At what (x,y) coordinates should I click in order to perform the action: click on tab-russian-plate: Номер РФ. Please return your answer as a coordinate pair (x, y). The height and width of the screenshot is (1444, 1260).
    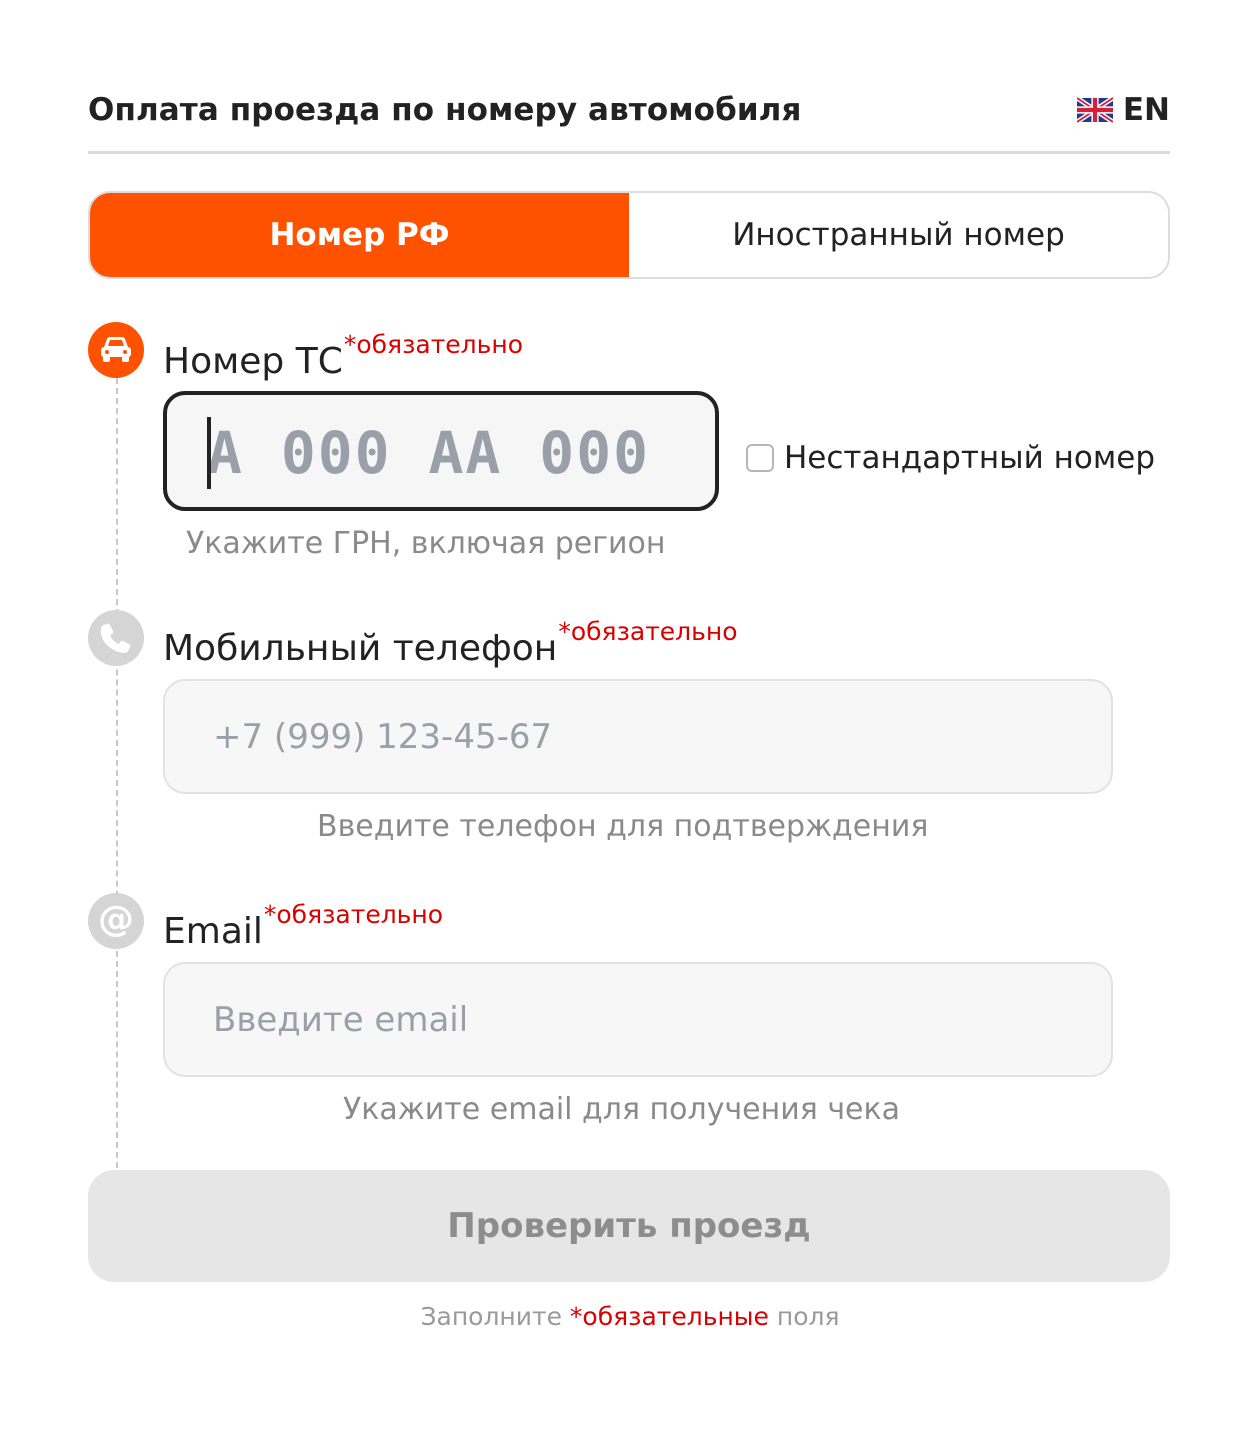
    Looking at the image, I should click on (359, 235).